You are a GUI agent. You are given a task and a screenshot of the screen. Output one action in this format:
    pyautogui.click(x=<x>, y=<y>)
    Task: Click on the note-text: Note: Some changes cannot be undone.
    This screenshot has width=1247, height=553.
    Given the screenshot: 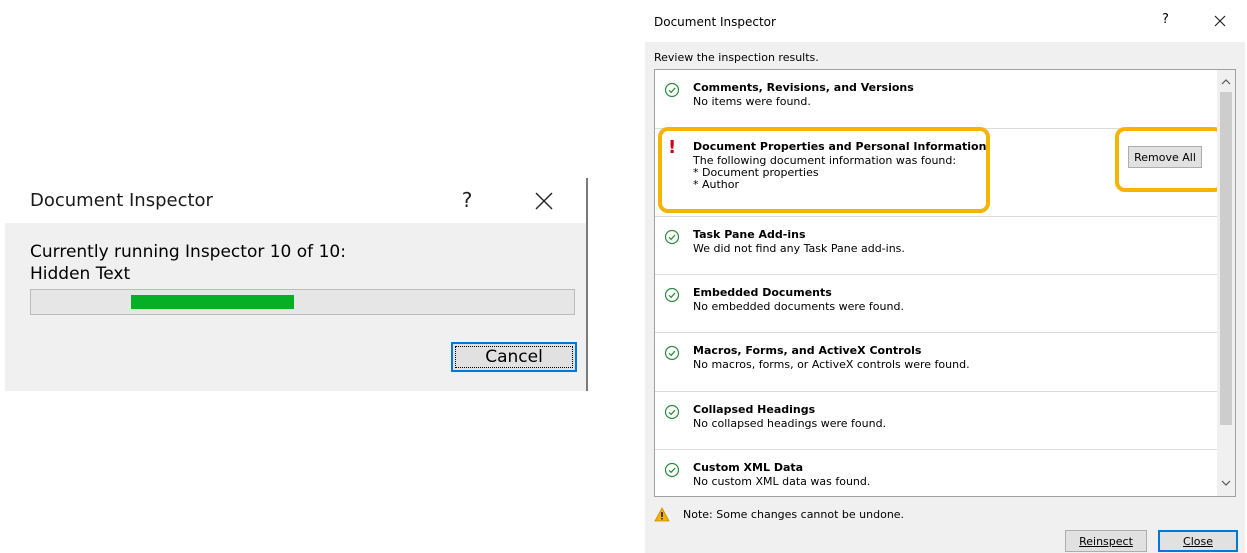 What is the action you would take?
    pyautogui.click(x=794, y=514)
    